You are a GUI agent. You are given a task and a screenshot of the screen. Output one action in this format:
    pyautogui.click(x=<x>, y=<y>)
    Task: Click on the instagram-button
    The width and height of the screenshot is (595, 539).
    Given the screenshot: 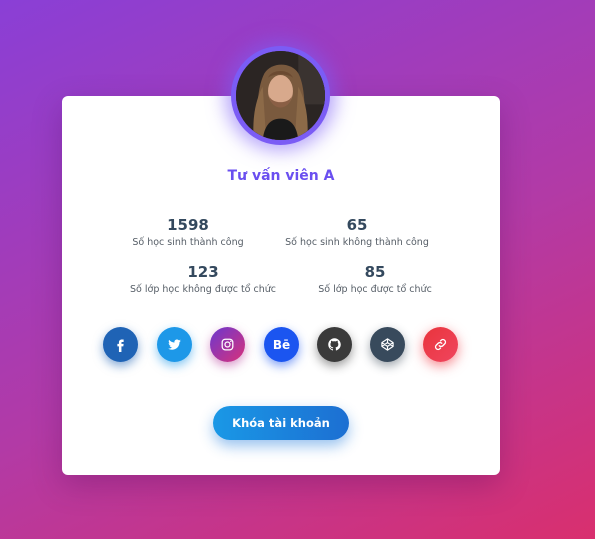 What is the action you would take?
    pyautogui.click(x=227, y=344)
    